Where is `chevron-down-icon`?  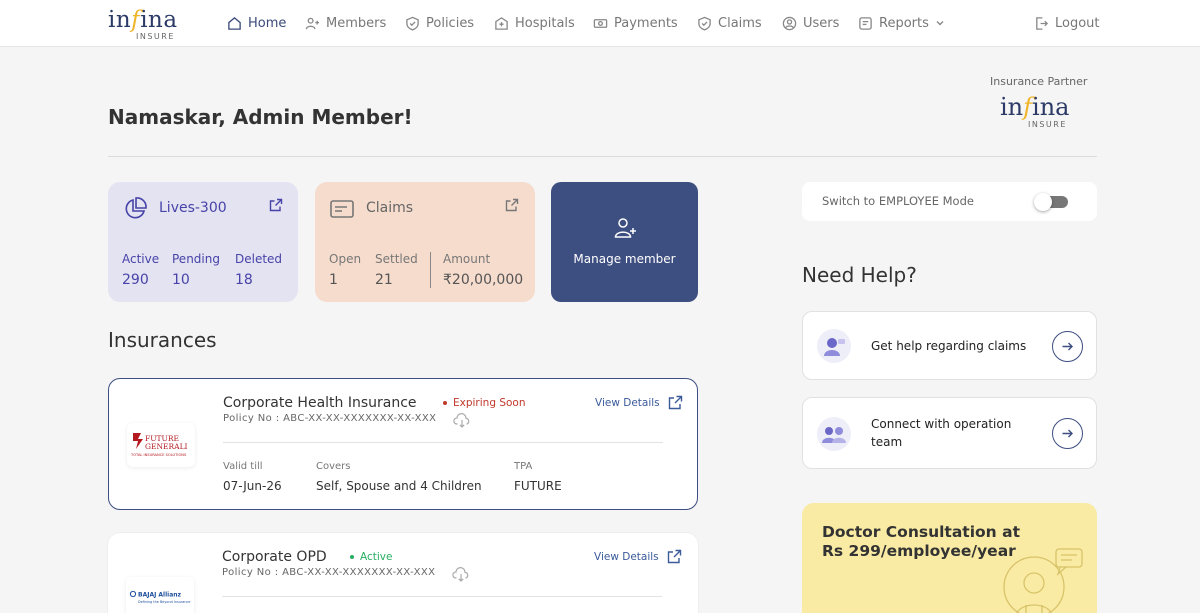
chevron-down-icon is located at coordinates (940, 23).